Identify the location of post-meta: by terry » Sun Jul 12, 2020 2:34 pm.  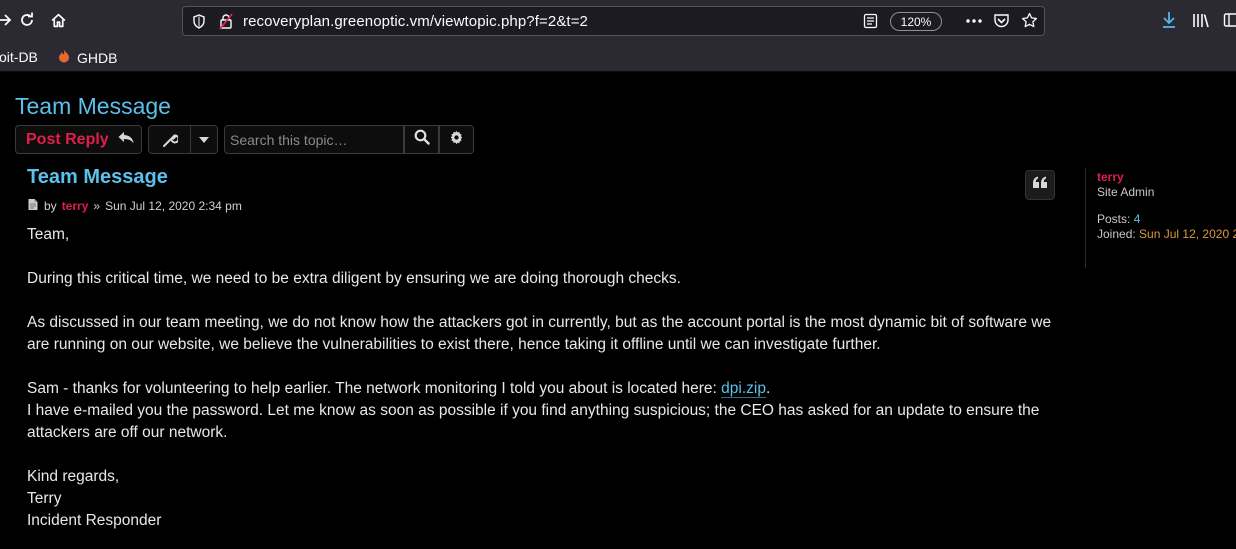
(134, 206).